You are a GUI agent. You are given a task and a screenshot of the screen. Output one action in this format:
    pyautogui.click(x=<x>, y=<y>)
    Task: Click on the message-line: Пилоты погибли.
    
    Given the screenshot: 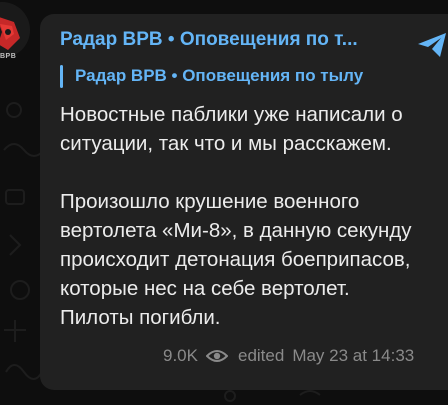 What is the action you would take?
    pyautogui.click(x=140, y=317)
    